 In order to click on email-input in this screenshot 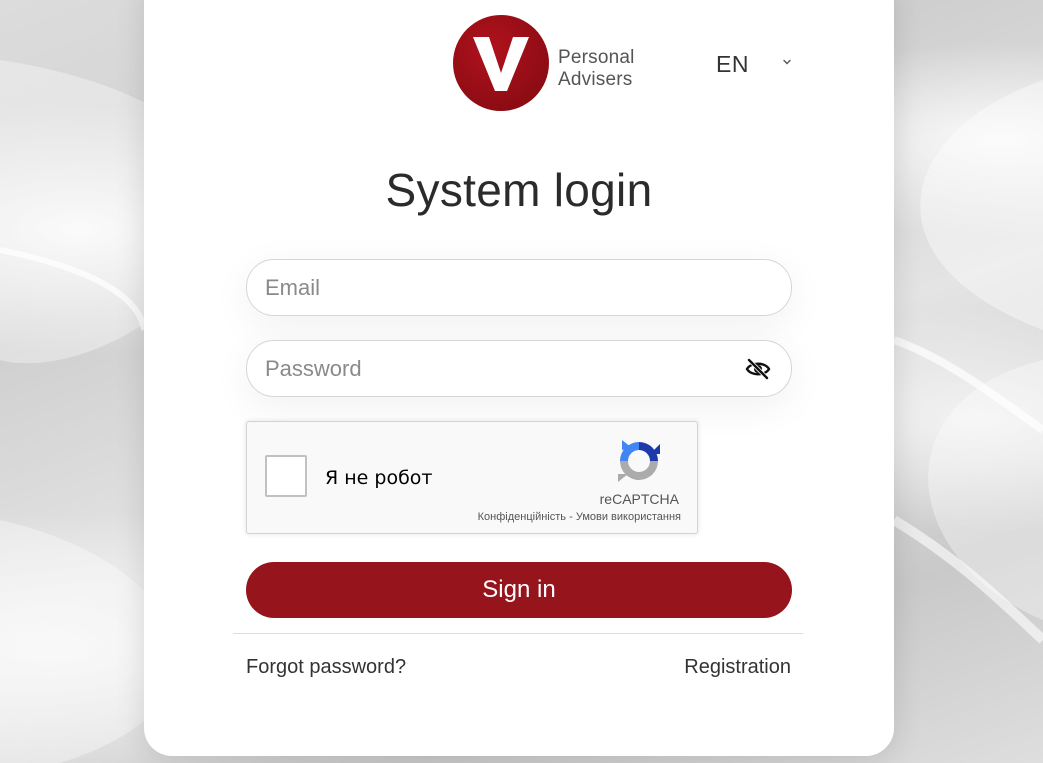, I will do `click(500, 287)`.